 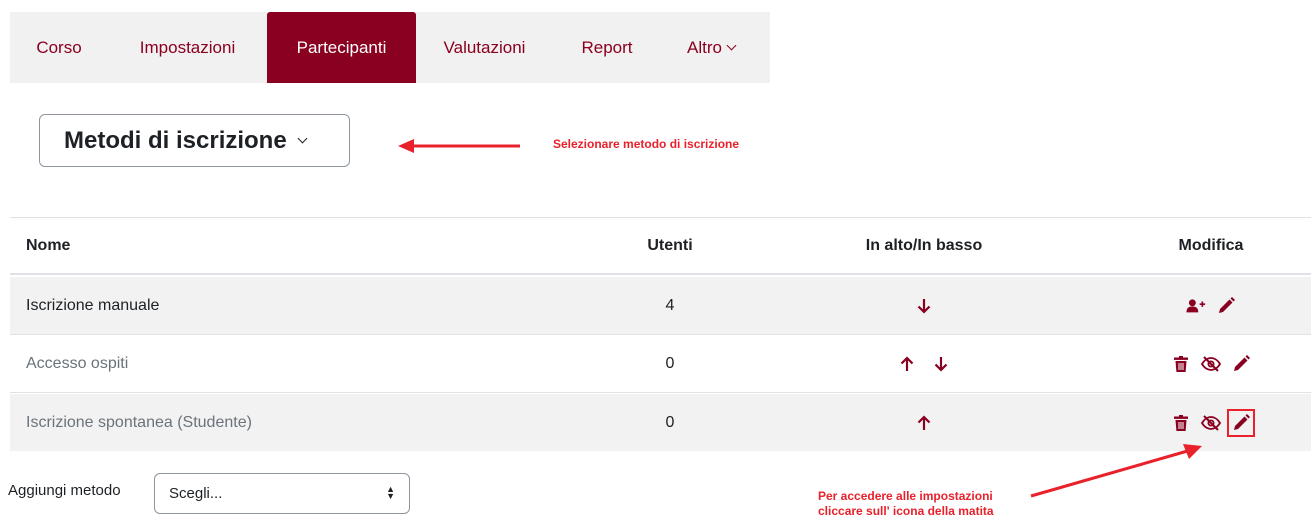 I want to click on enrolment-methods-selector: Metodi di iscrizione, so click(x=194, y=140).